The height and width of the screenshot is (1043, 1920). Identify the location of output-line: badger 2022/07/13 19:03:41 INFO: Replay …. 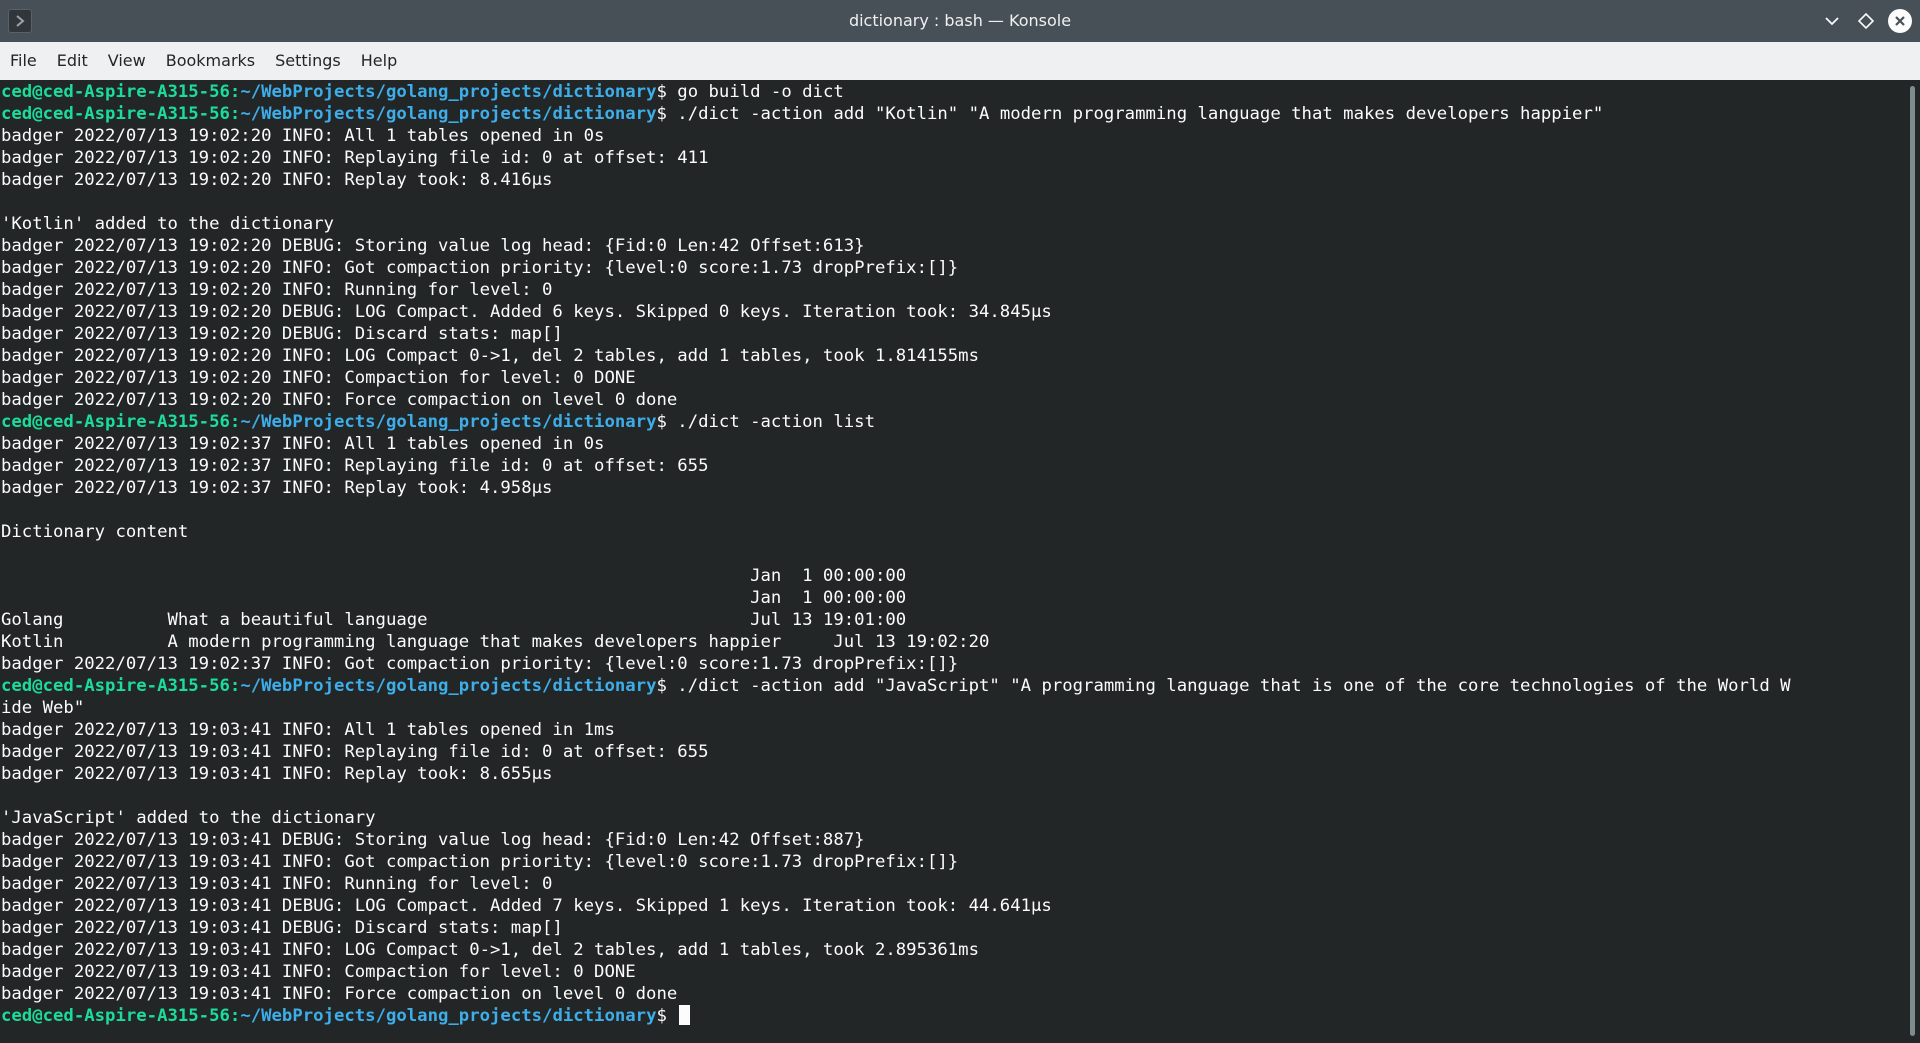
(277, 774).